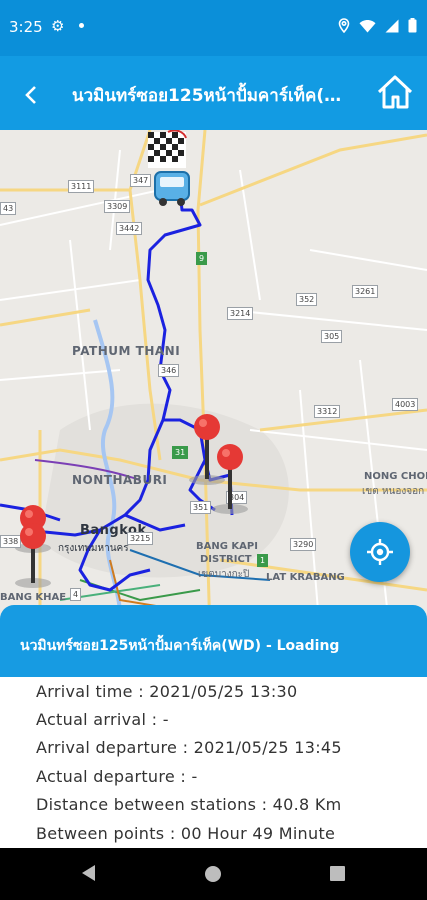 This screenshot has width=427, height=900. Describe the element at coordinates (224, 574) in the screenshot. I see `label-bang-kapi-thai: เขตบางกะปิ` at that location.